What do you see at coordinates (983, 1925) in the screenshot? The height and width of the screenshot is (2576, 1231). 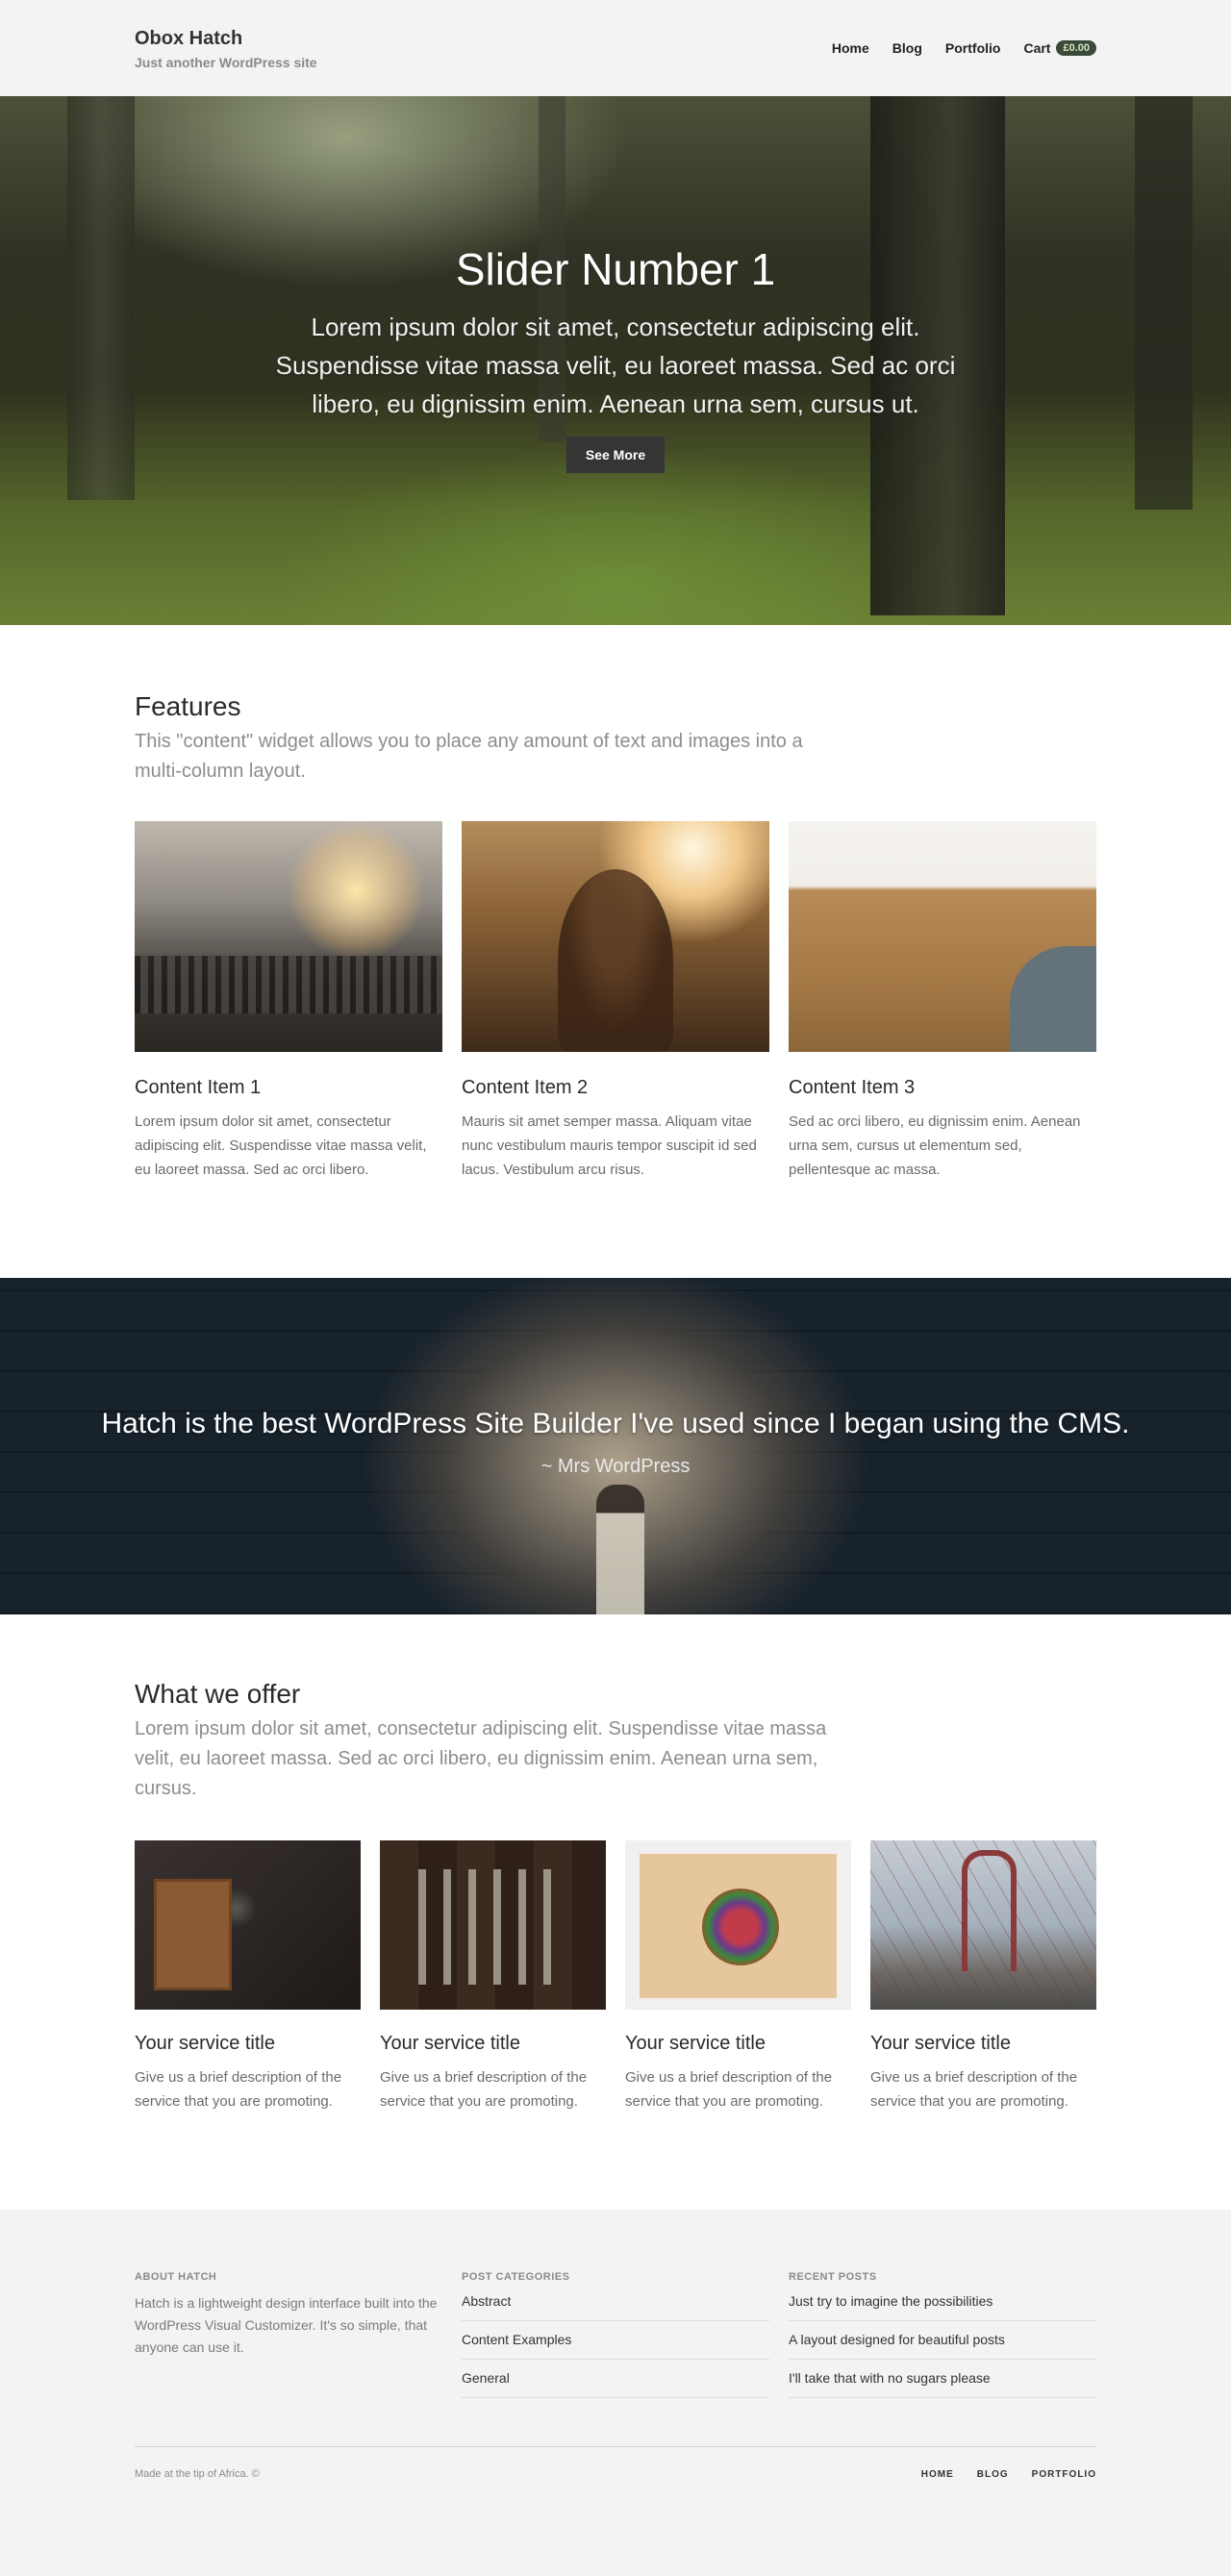 I see `bridge-image` at bounding box center [983, 1925].